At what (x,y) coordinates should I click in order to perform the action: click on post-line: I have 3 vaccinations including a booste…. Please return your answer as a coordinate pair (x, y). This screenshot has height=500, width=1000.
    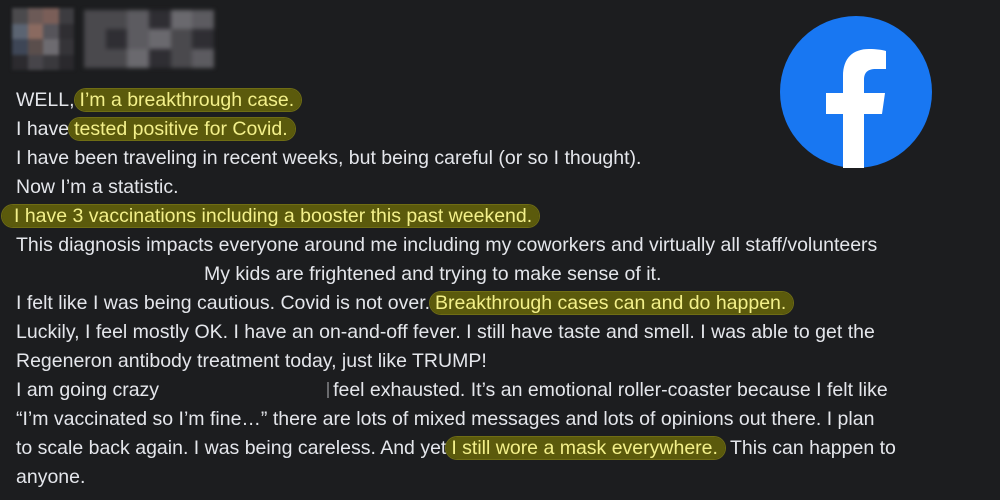
    Looking at the image, I should click on (496, 216).